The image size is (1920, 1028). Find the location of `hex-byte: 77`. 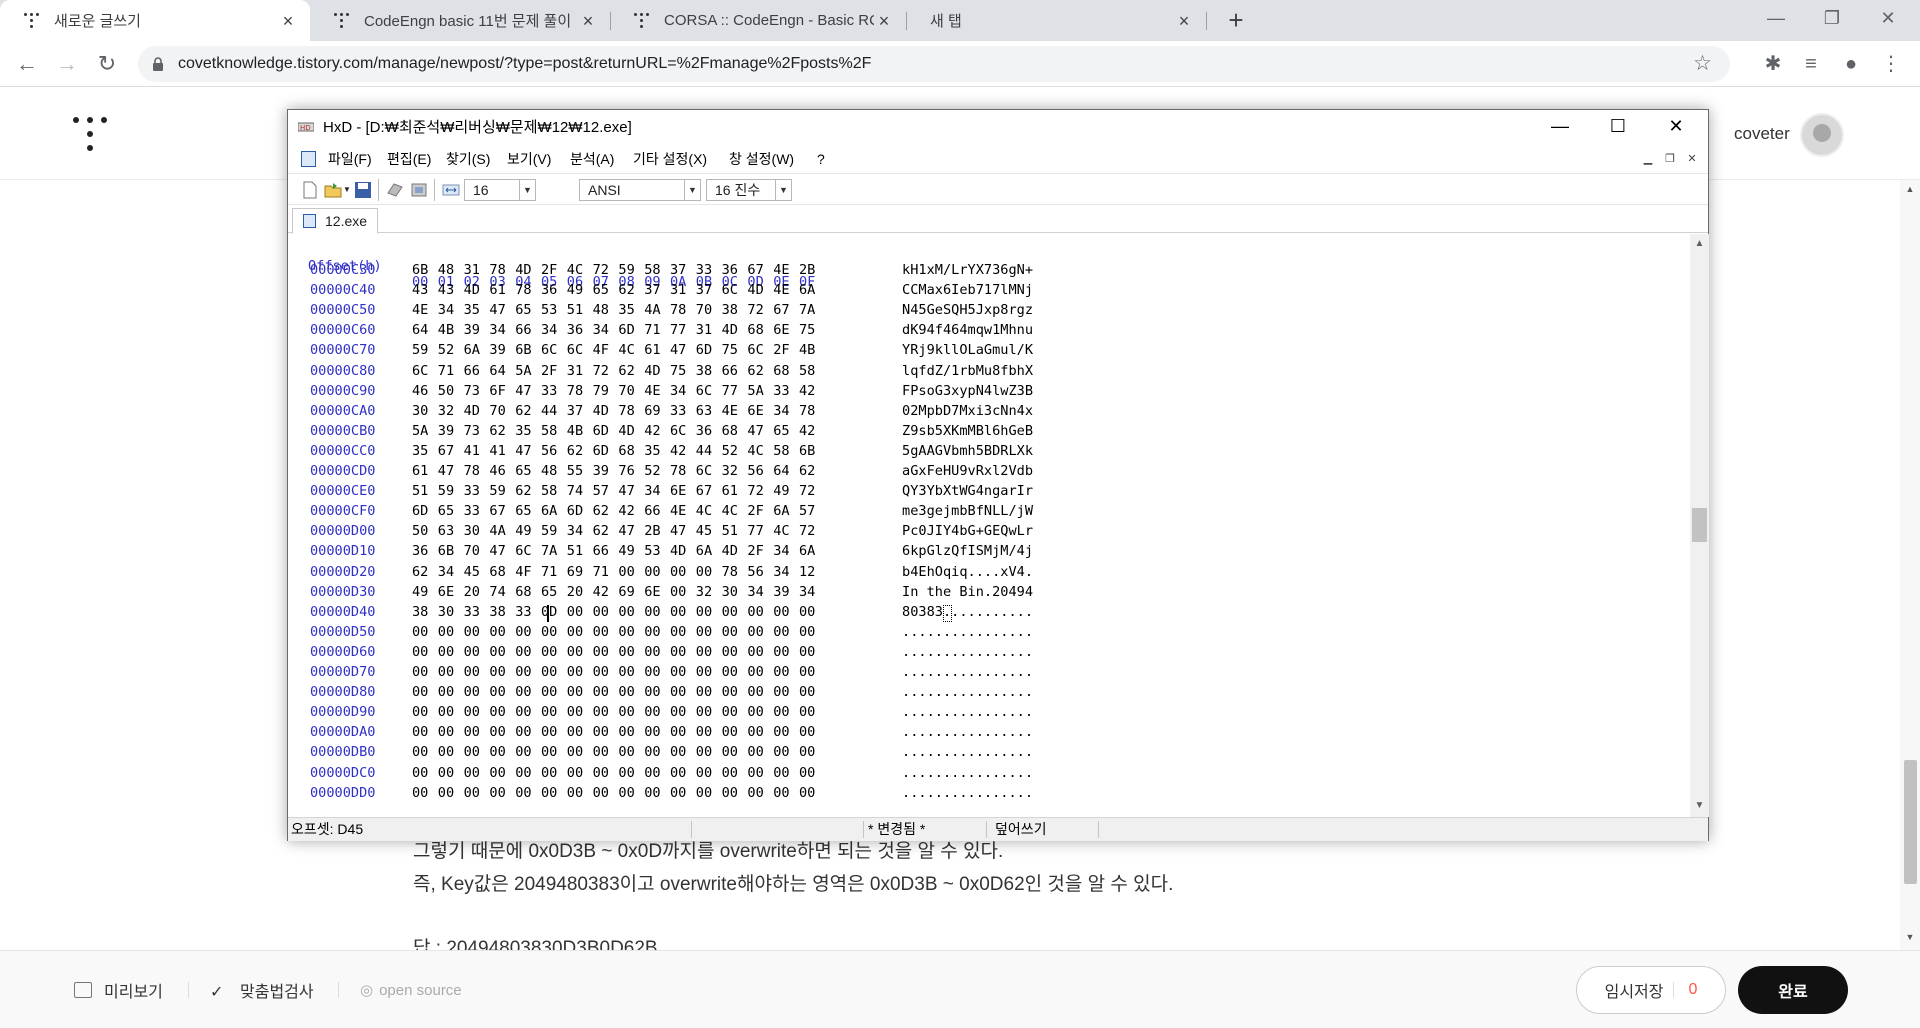

hex-byte: 77 is located at coordinates (733, 391).